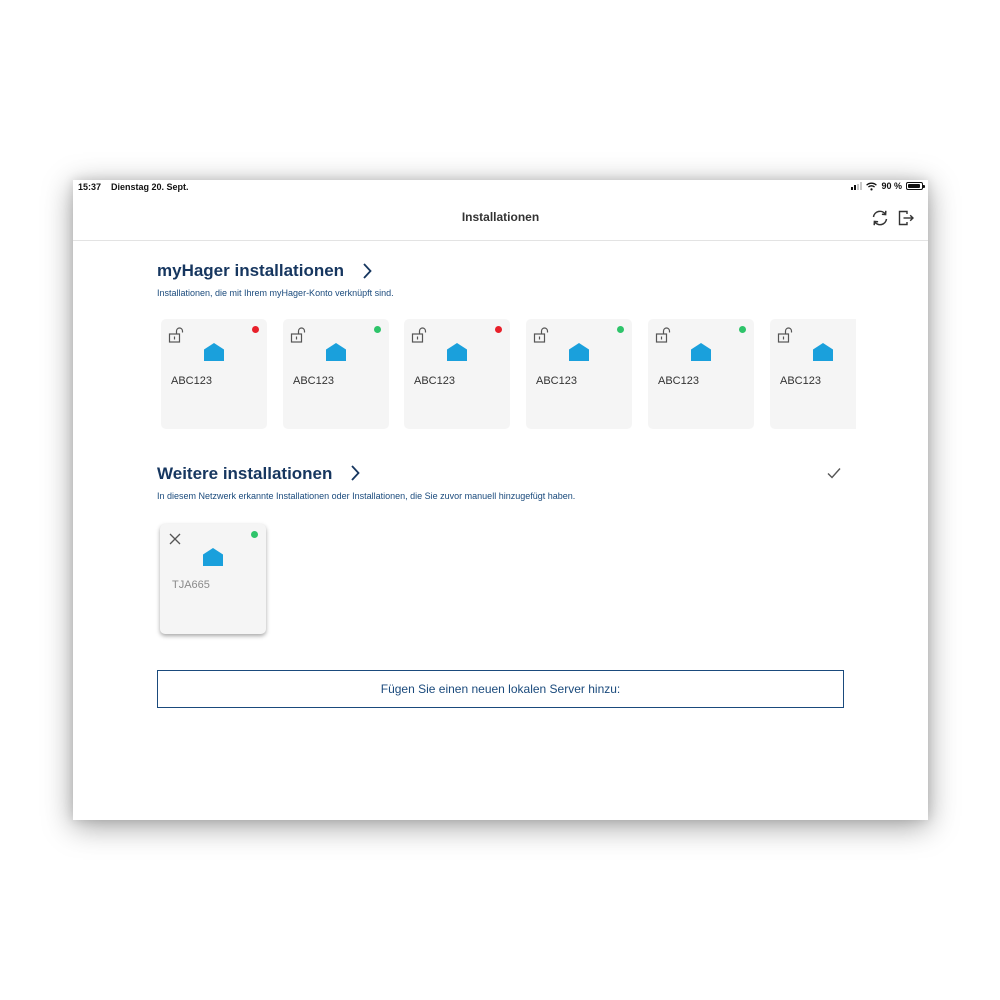 The width and height of the screenshot is (1000, 1000). What do you see at coordinates (90, 187) in the screenshot?
I see `status-time: 15:37` at bounding box center [90, 187].